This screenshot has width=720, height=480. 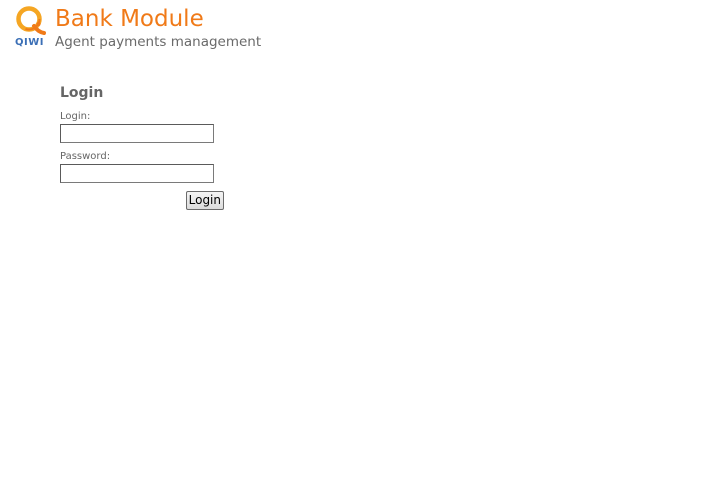 What do you see at coordinates (137, 133) in the screenshot?
I see `login-input` at bounding box center [137, 133].